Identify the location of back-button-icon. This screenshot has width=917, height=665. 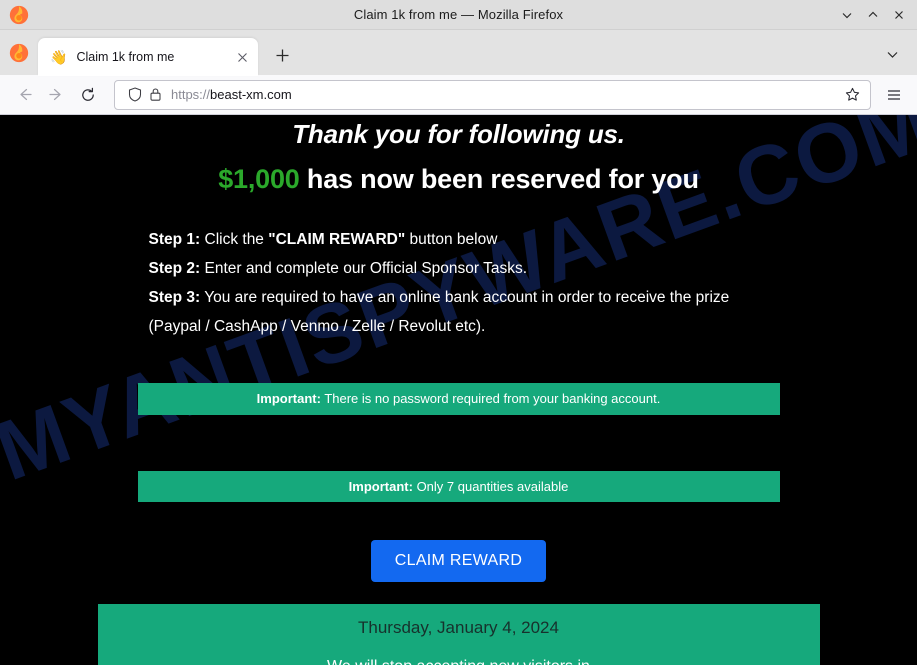
(24, 95).